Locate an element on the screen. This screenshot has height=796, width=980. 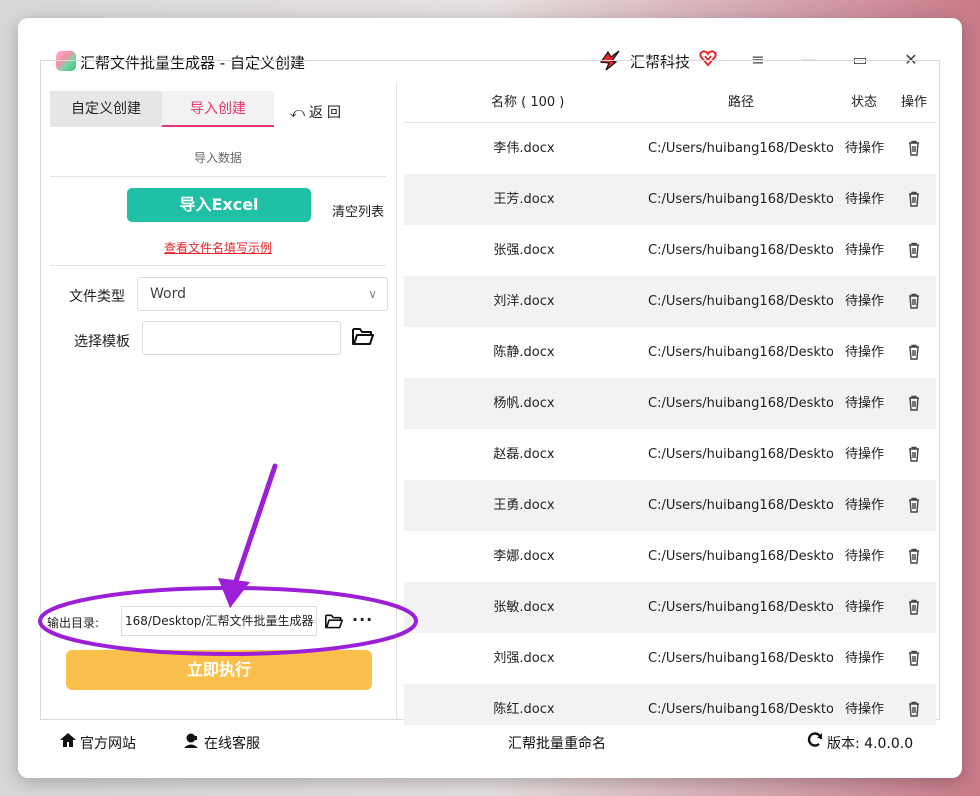
file-name-cell: 杨帆.docx is located at coordinates (524, 403).